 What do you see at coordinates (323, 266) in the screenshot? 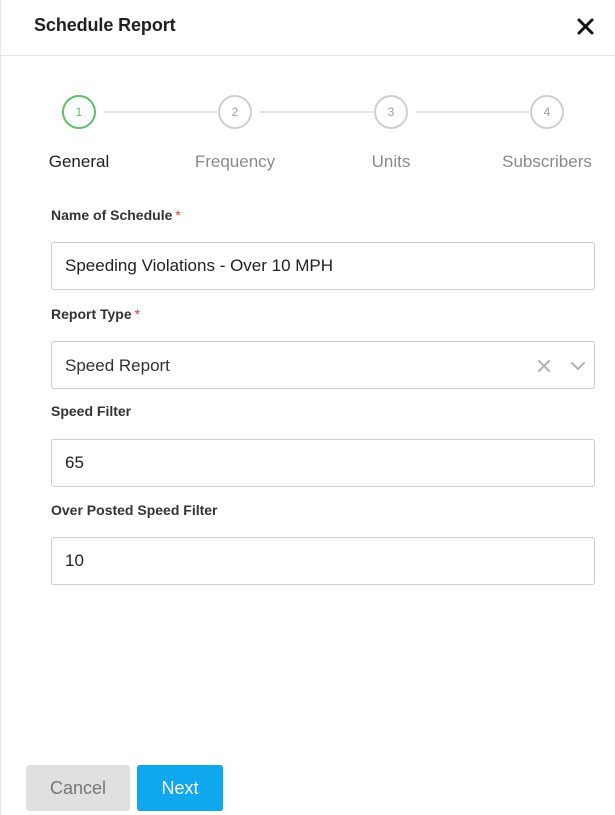
I see `name-of-schedule-input` at bounding box center [323, 266].